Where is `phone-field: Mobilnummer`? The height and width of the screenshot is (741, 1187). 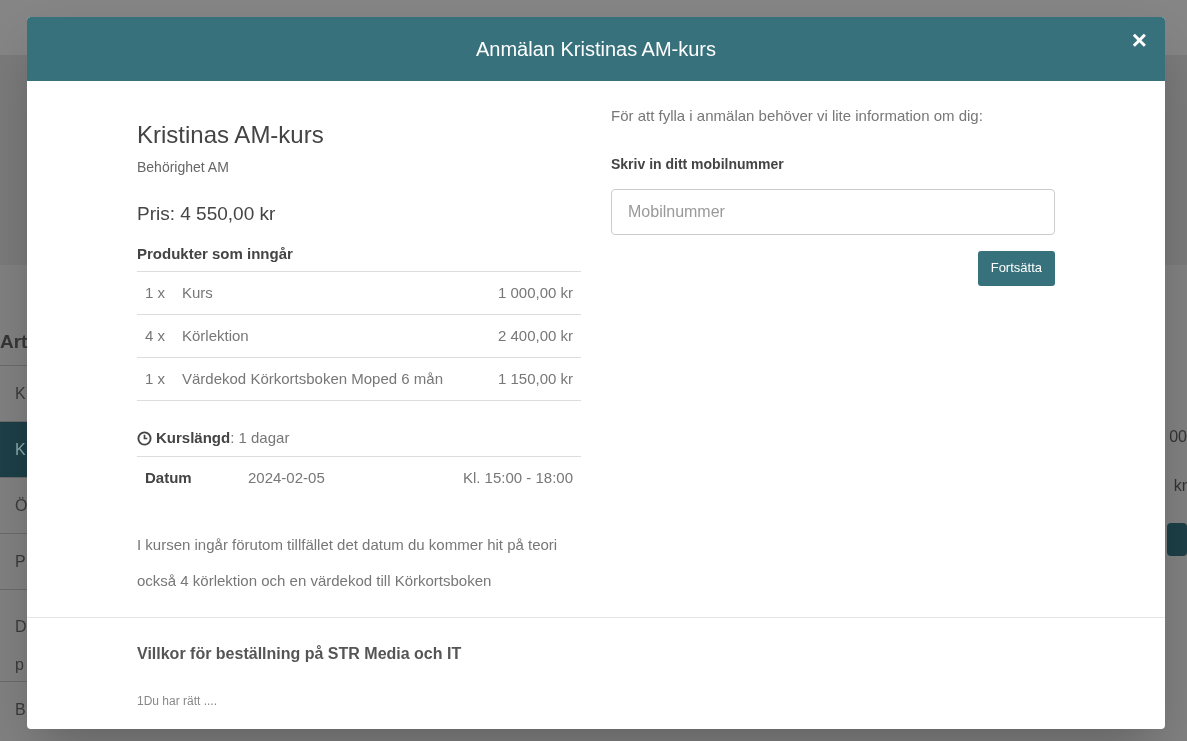
phone-field: Mobilnummer is located at coordinates (833, 211).